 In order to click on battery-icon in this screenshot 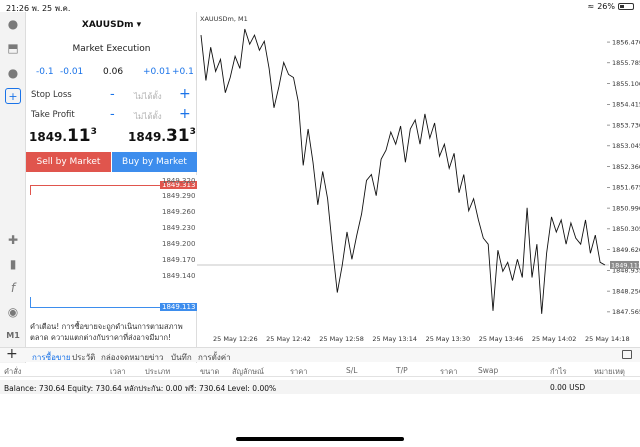, I will do `click(626, 6)`.